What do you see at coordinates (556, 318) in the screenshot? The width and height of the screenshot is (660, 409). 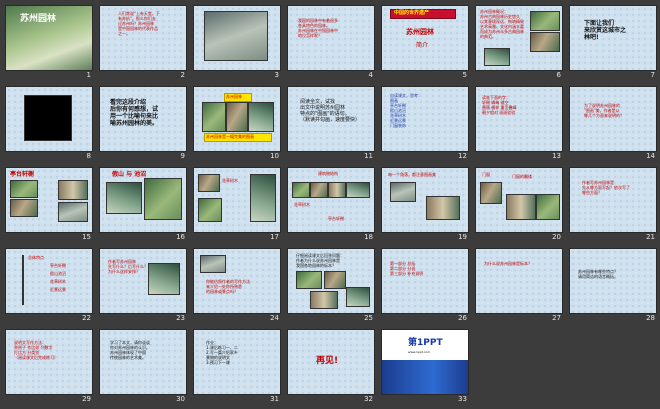 I see `slide-number: 27` at bounding box center [556, 318].